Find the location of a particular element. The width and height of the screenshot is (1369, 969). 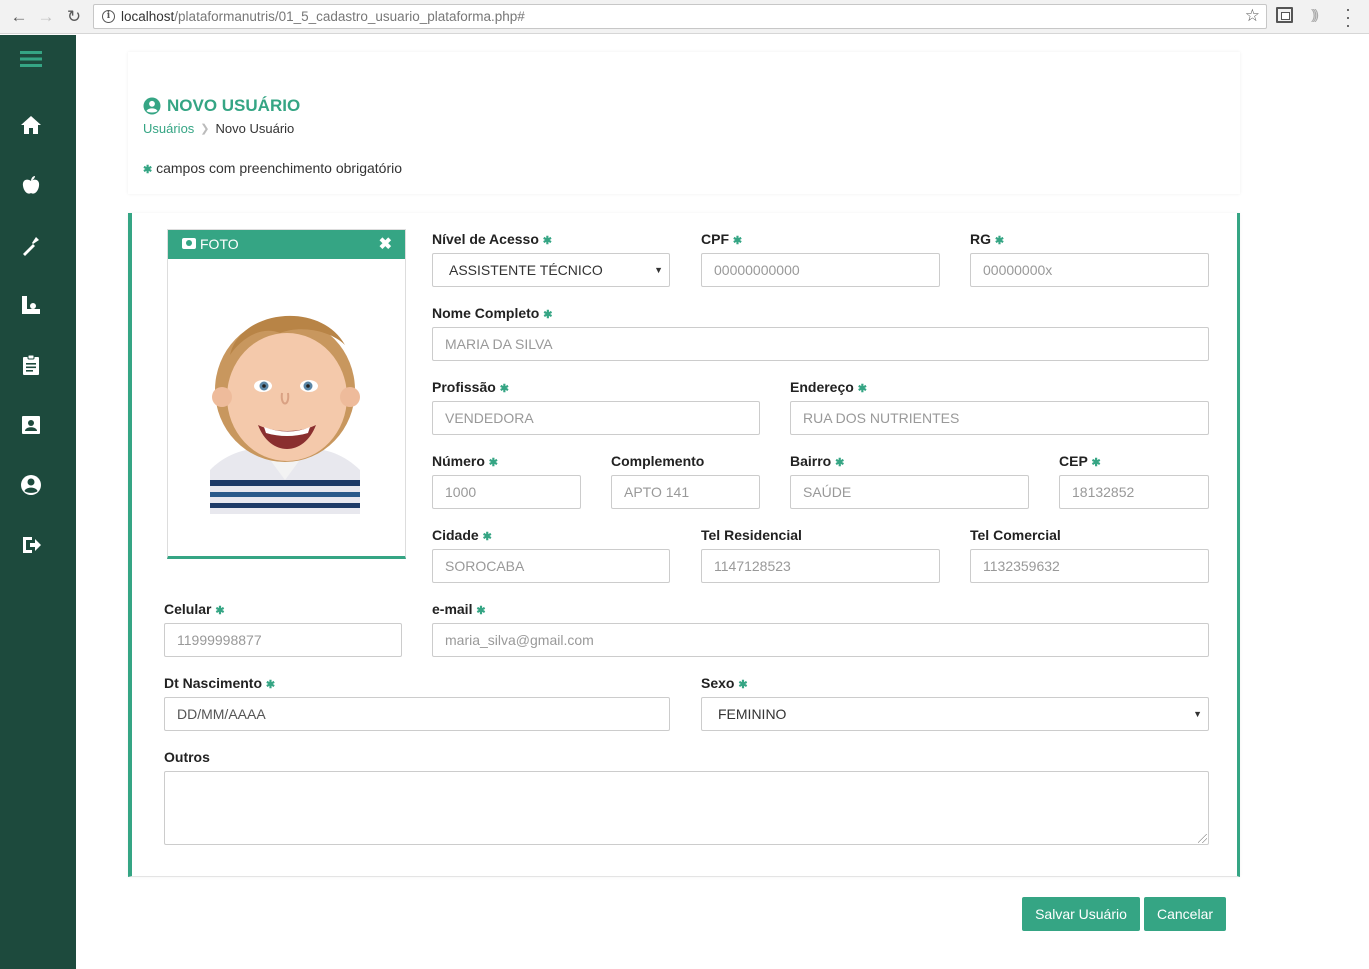

profissao-input: VENDEDORA is located at coordinates (596, 418).